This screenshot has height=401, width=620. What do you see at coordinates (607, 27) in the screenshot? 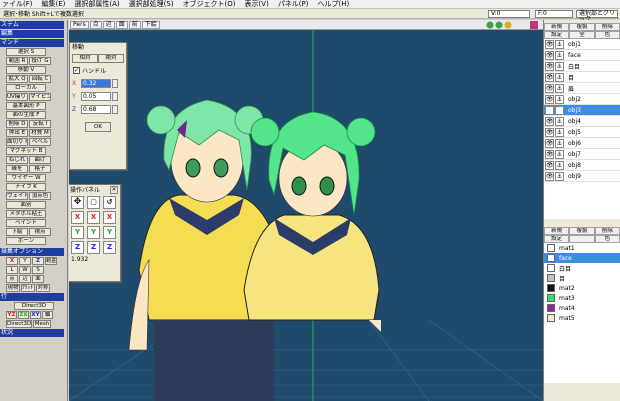
I see `objtabs-2: 削除` at bounding box center [607, 27].